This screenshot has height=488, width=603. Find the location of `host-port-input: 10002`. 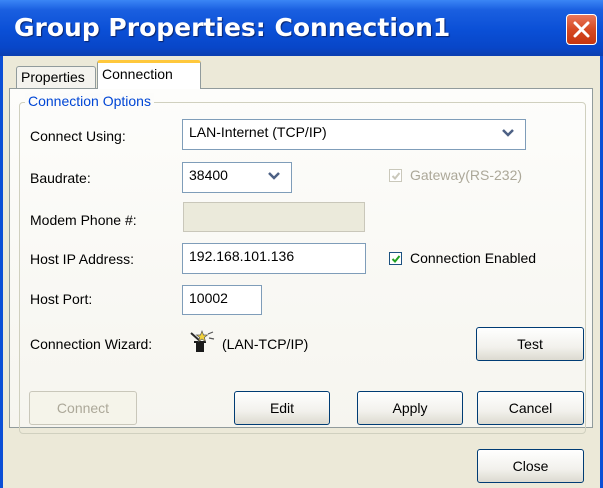

host-port-input: 10002 is located at coordinates (222, 300).